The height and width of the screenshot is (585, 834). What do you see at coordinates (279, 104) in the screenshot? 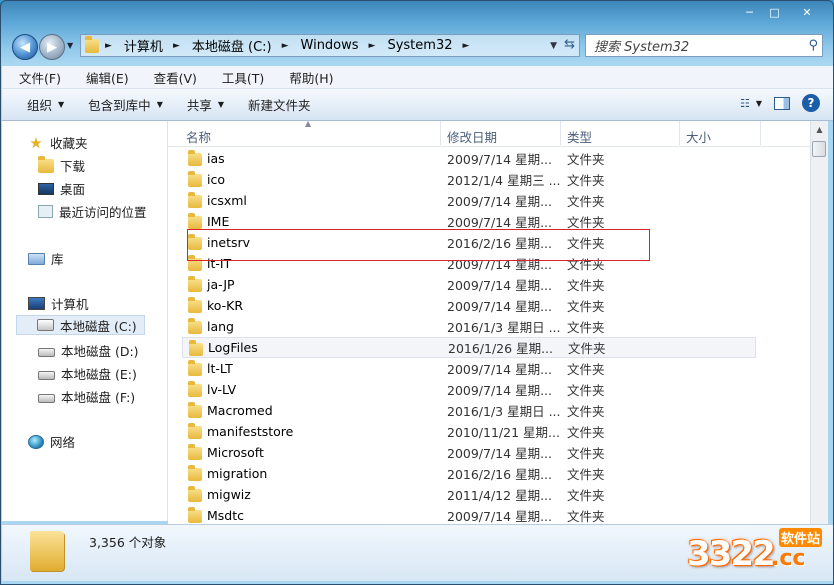
I see `new-folder-button: 新建文件夹` at bounding box center [279, 104].